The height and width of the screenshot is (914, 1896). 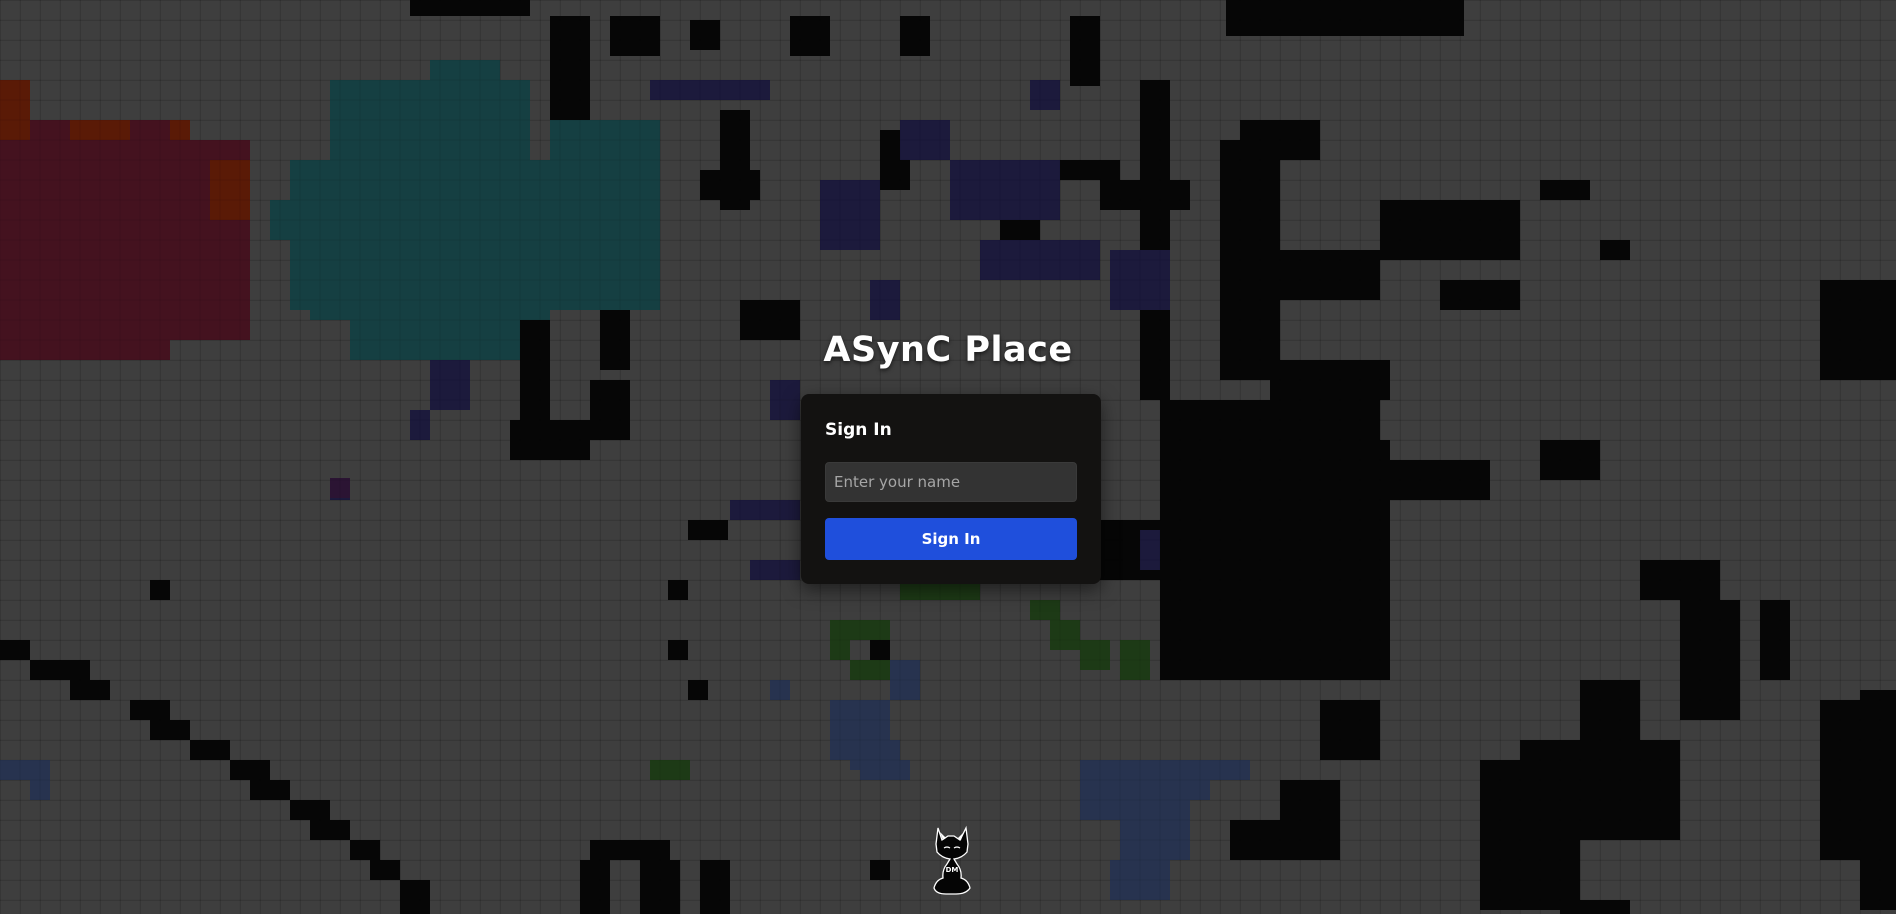 What do you see at coordinates (952, 860) in the screenshot?
I see `cat-mascot-svg: DM` at bounding box center [952, 860].